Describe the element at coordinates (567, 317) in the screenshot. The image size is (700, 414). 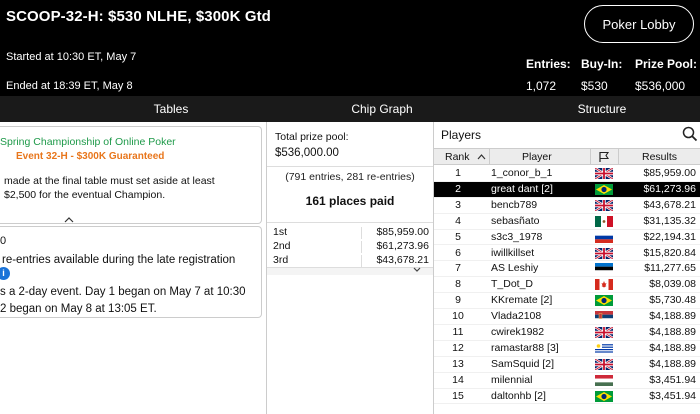
I see `player-row: 10 Vlada2108 $4,188.89` at that location.